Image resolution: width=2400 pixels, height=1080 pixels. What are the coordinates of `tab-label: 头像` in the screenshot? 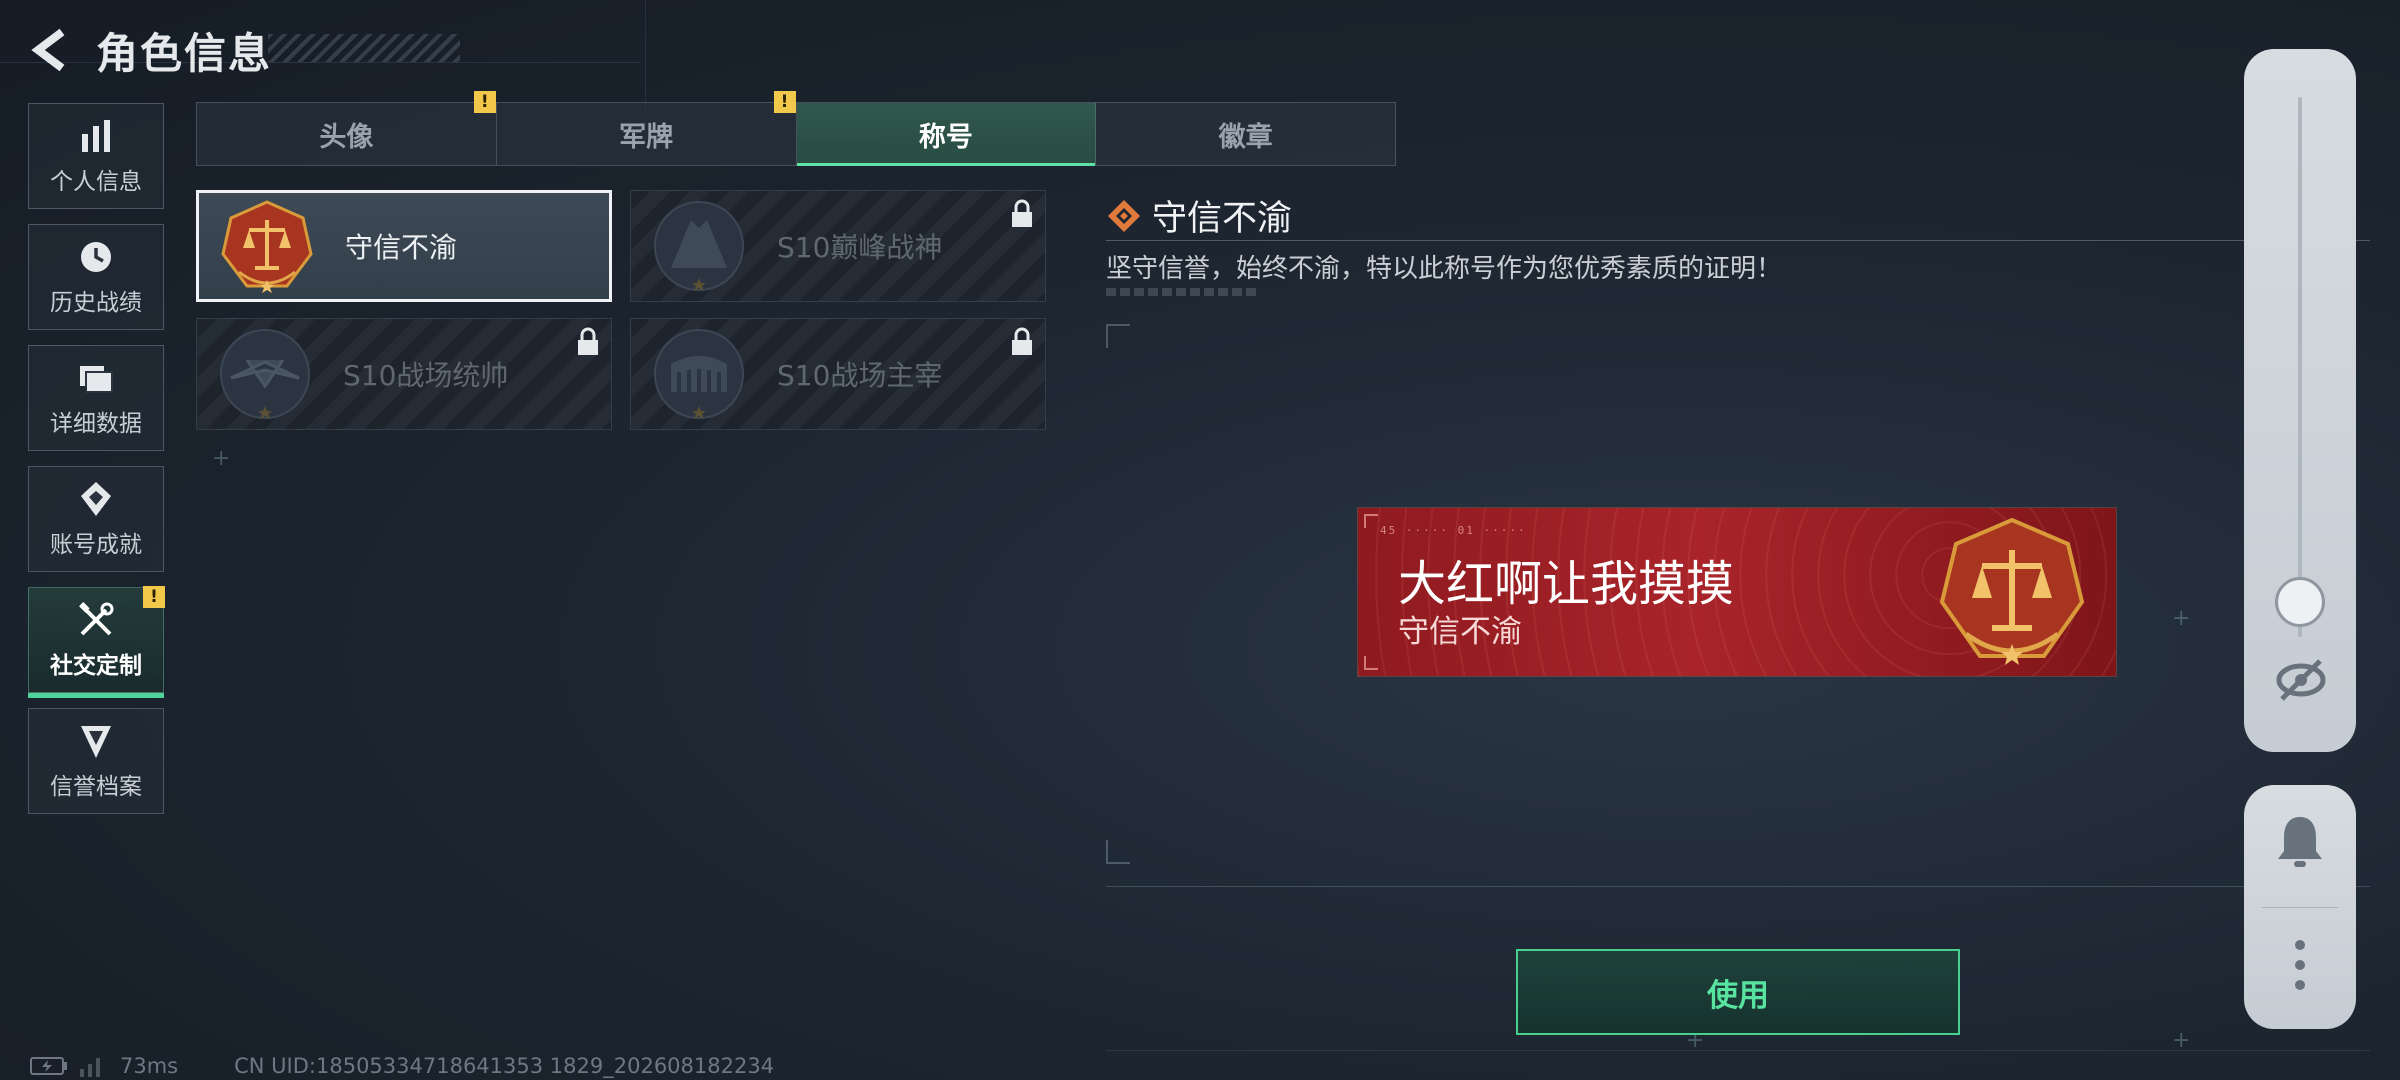 It's located at (346, 137).